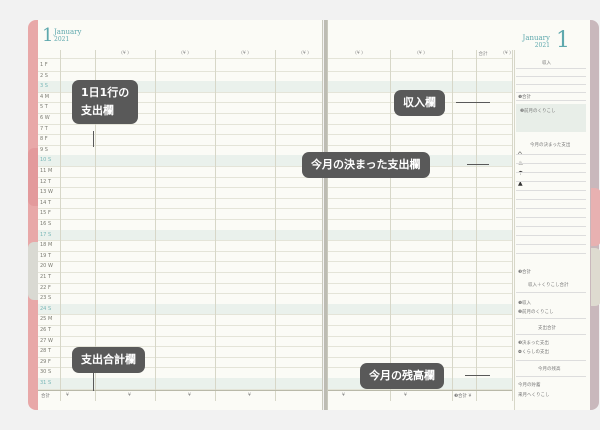  I want to click on day-label: 8 F, so click(44, 139).